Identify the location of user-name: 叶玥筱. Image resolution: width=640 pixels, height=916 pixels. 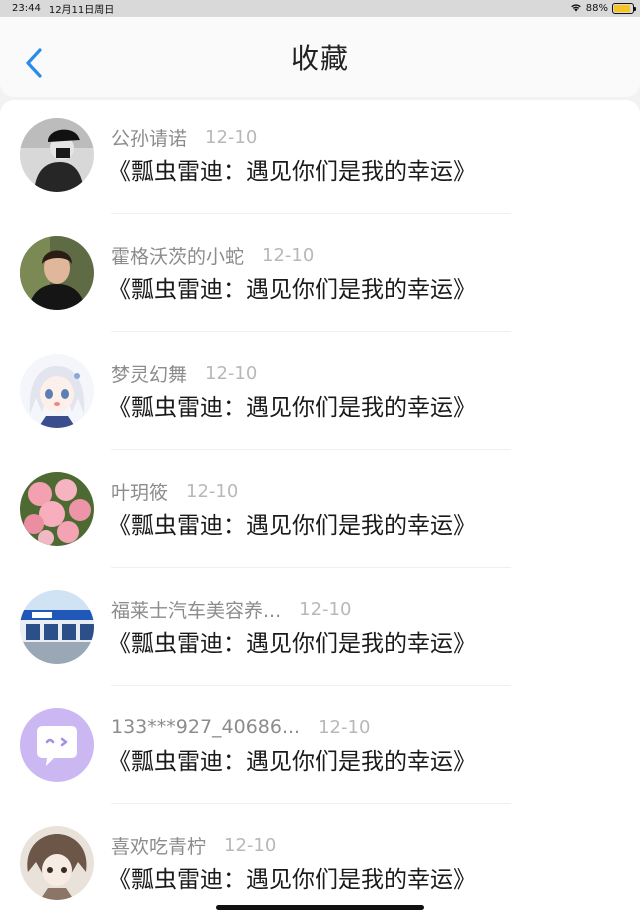
(139, 491).